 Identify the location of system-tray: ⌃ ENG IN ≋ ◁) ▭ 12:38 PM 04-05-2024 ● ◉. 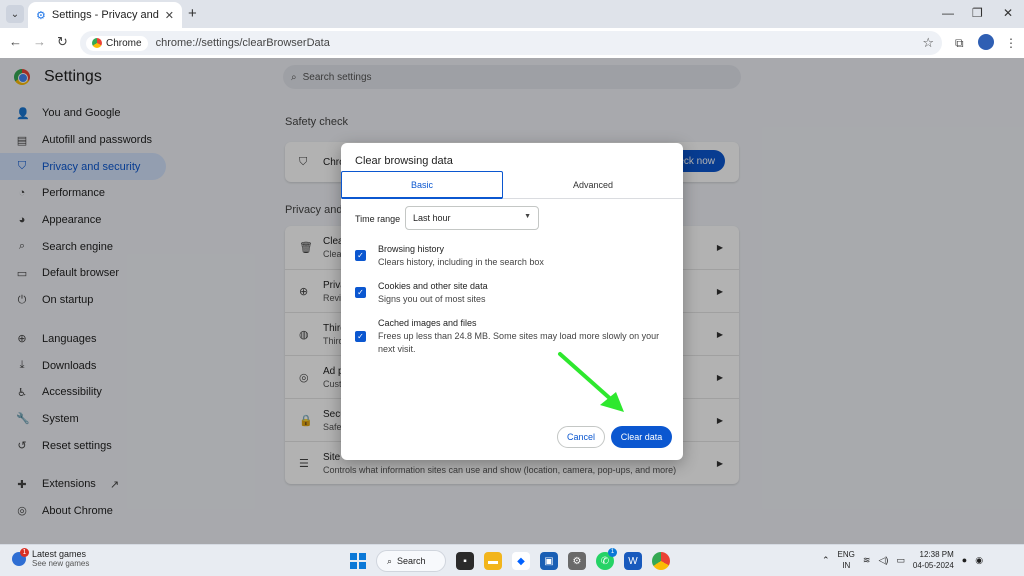
(902, 560).